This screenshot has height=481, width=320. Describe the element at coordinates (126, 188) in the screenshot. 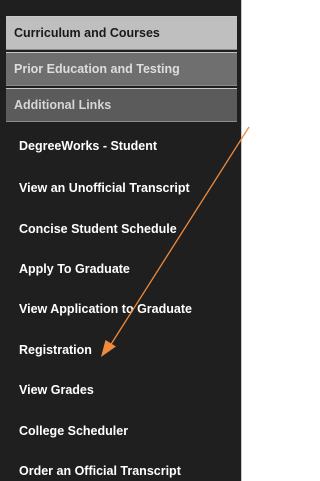

I see `link-view-unofficial-transcript: View an Unofficial Transcript` at that location.